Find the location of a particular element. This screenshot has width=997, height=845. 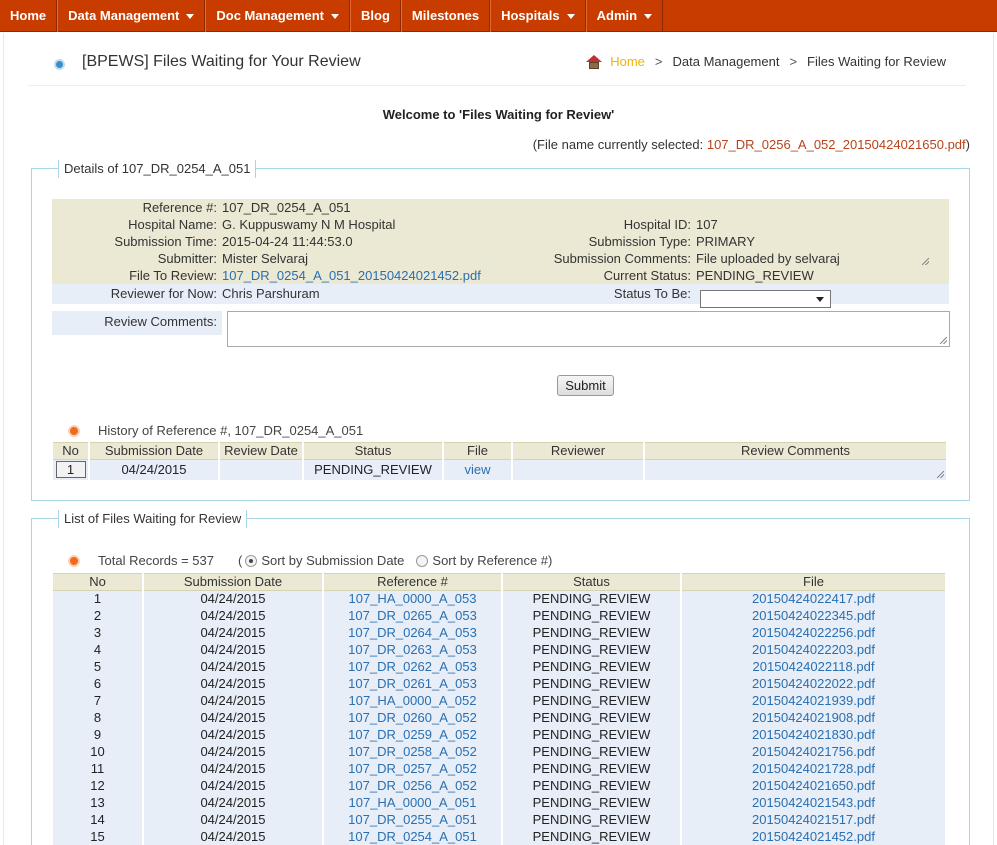

row-reference-link: 107_DR_0260_A_052 is located at coordinates (412, 717).